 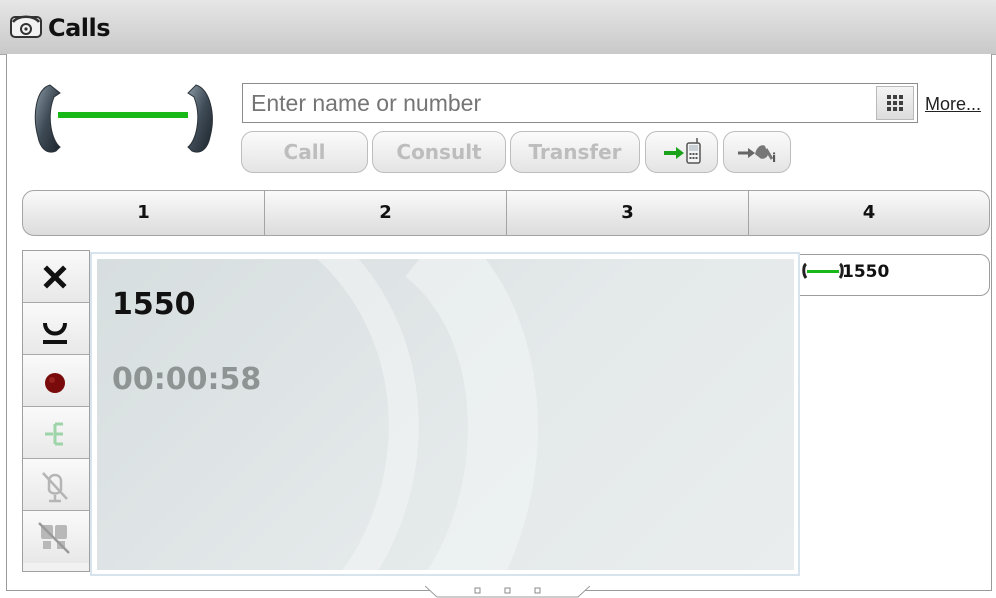 What do you see at coordinates (55, 487) in the screenshot?
I see `mute-icon` at bounding box center [55, 487].